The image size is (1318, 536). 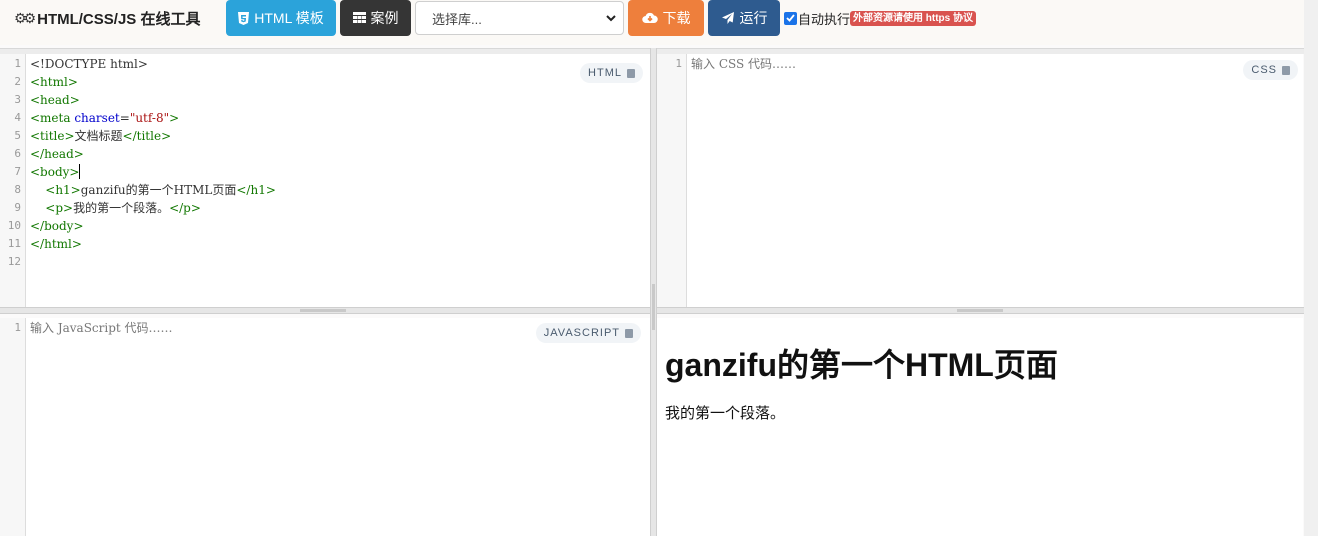 What do you see at coordinates (25, 17) in the screenshot?
I see `gears-icon: ⚙⚙` at bounding box center [25, 17].